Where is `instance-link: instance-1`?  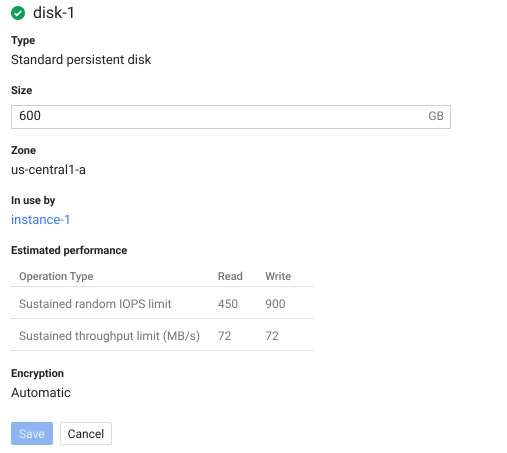
instance-link: instance-1 is located at coordinates (41, 221).